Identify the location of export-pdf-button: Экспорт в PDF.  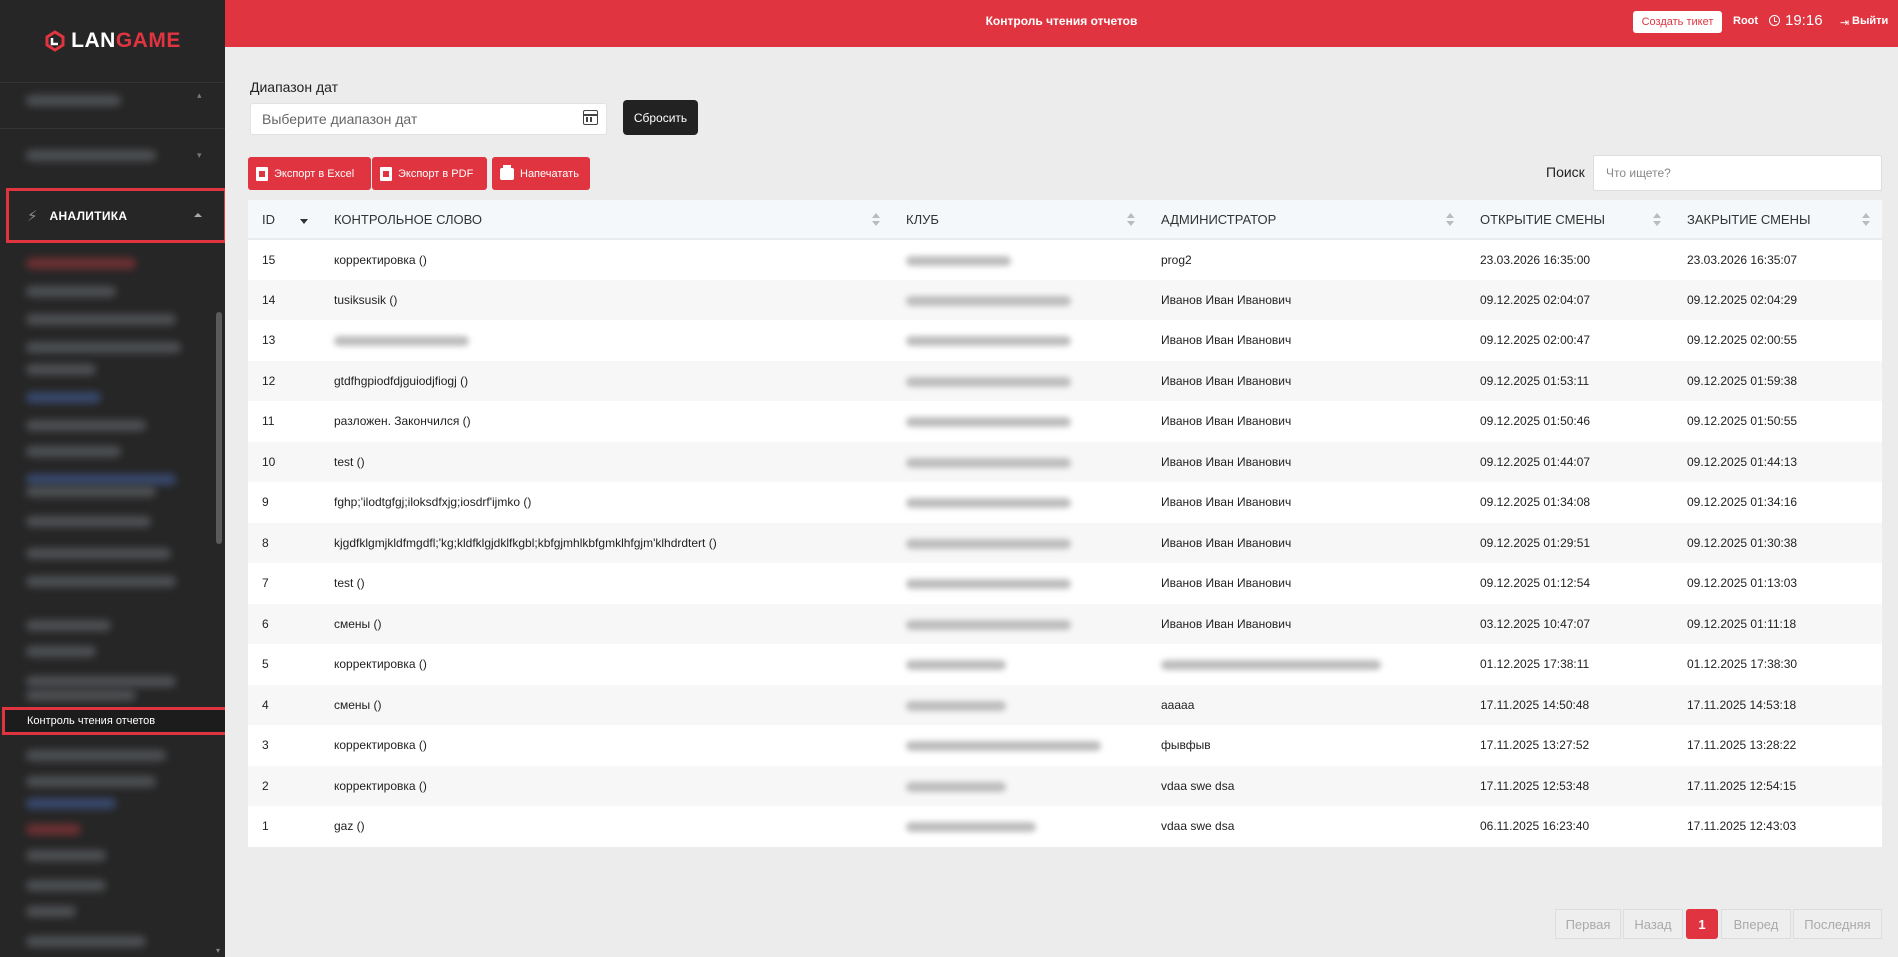
(429, 173).